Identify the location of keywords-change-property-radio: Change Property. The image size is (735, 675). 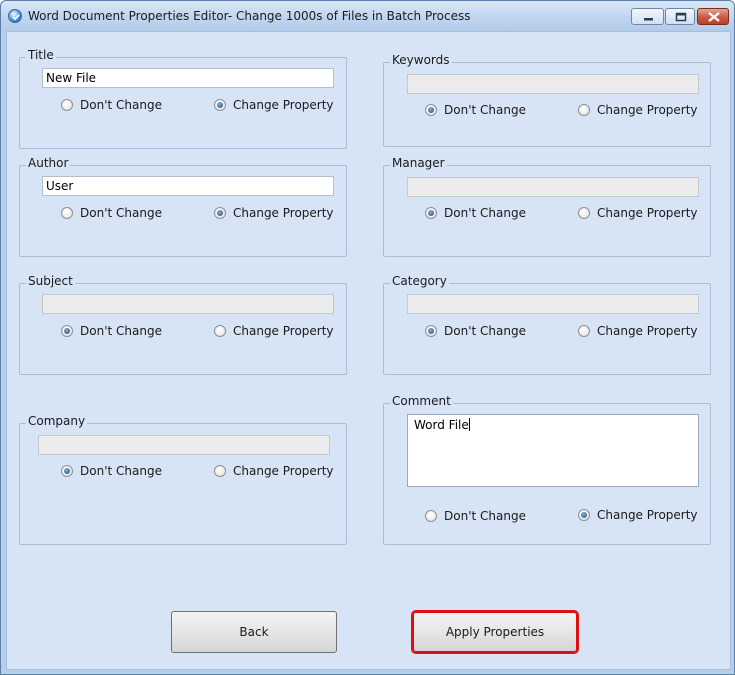
(638, 110).